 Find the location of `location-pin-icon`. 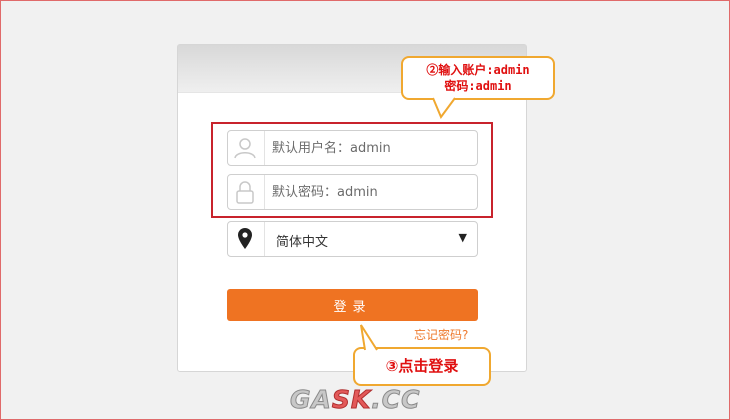

location-pin-icon is located at coordinates (246, 239).